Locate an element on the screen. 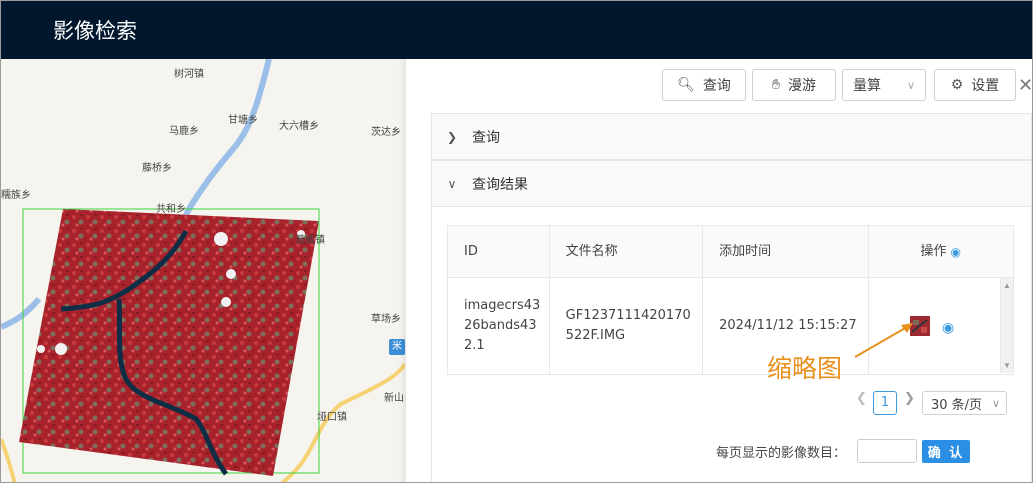  scroll-up-icon: ▲ is located at coordinates (1007, 285).